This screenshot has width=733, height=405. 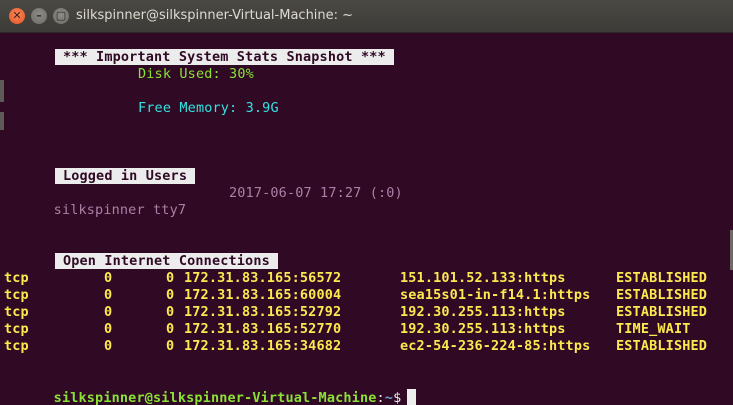 What do you see at coordinates (483, 278) in the screenshot?
I see `conn-foreign-address: 151.101.52.133:https` at bounding box center [483, 278].